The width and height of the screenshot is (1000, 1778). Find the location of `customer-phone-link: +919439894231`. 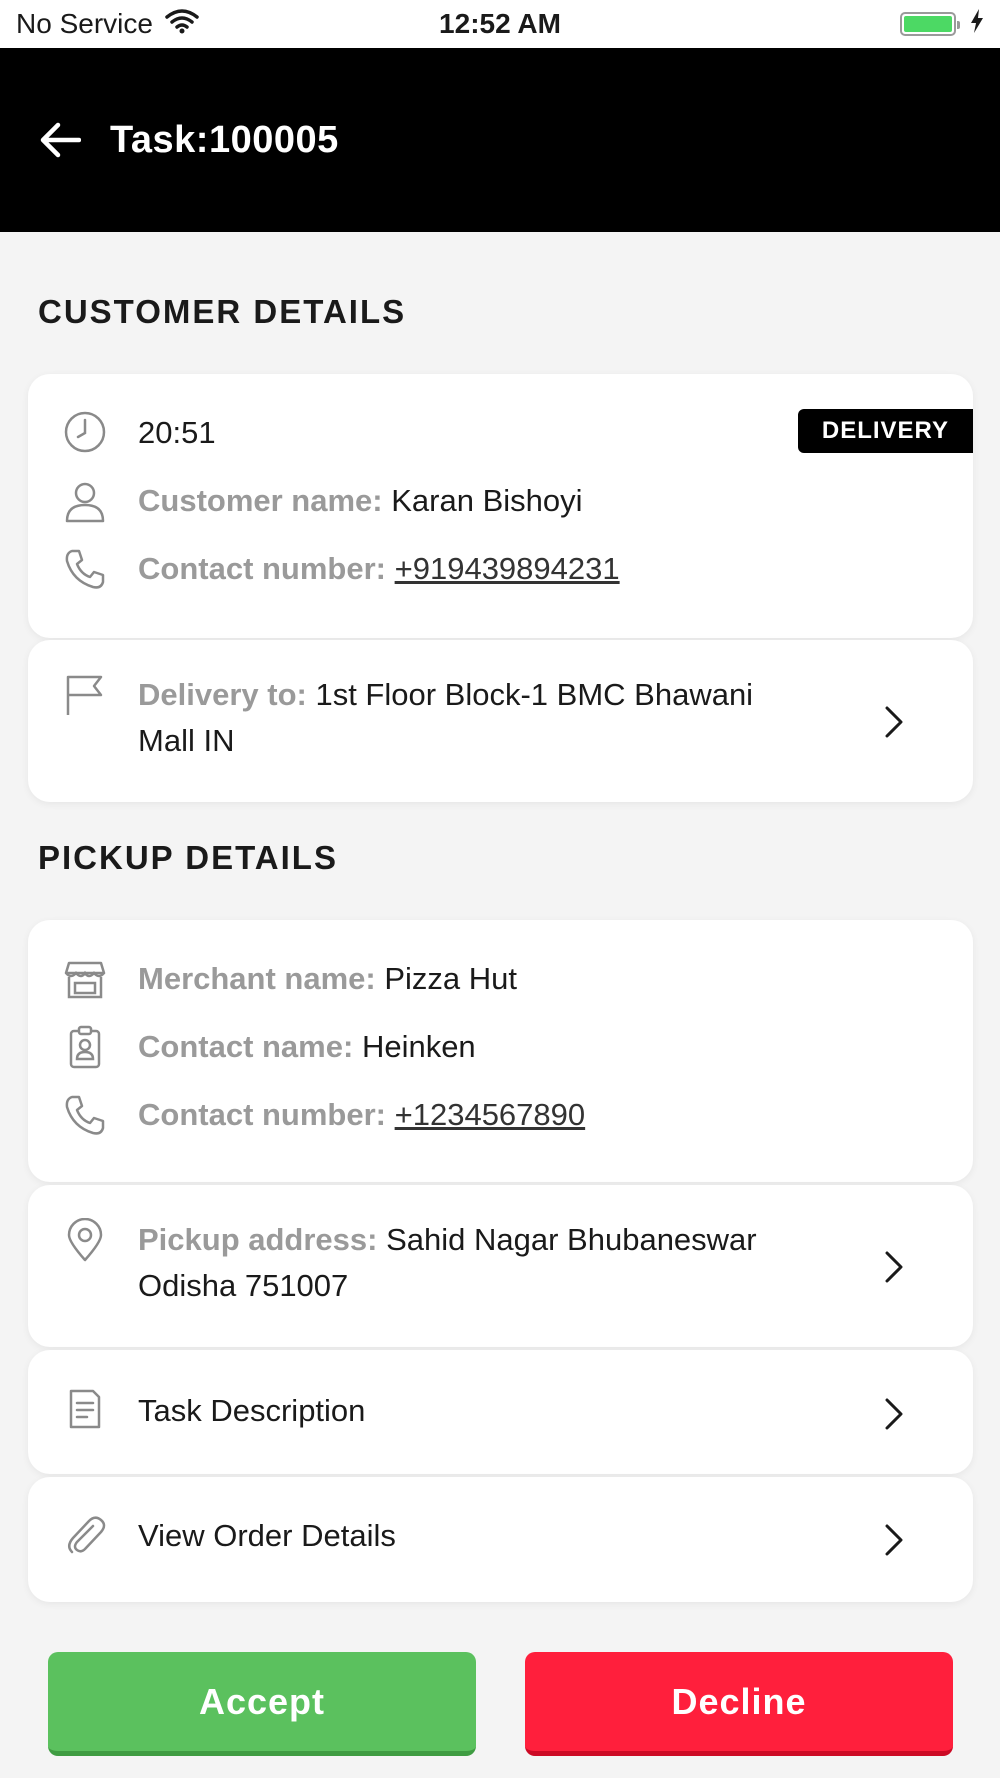

customer-phone-link: +919439894231 is located at coordinates (507, 568).